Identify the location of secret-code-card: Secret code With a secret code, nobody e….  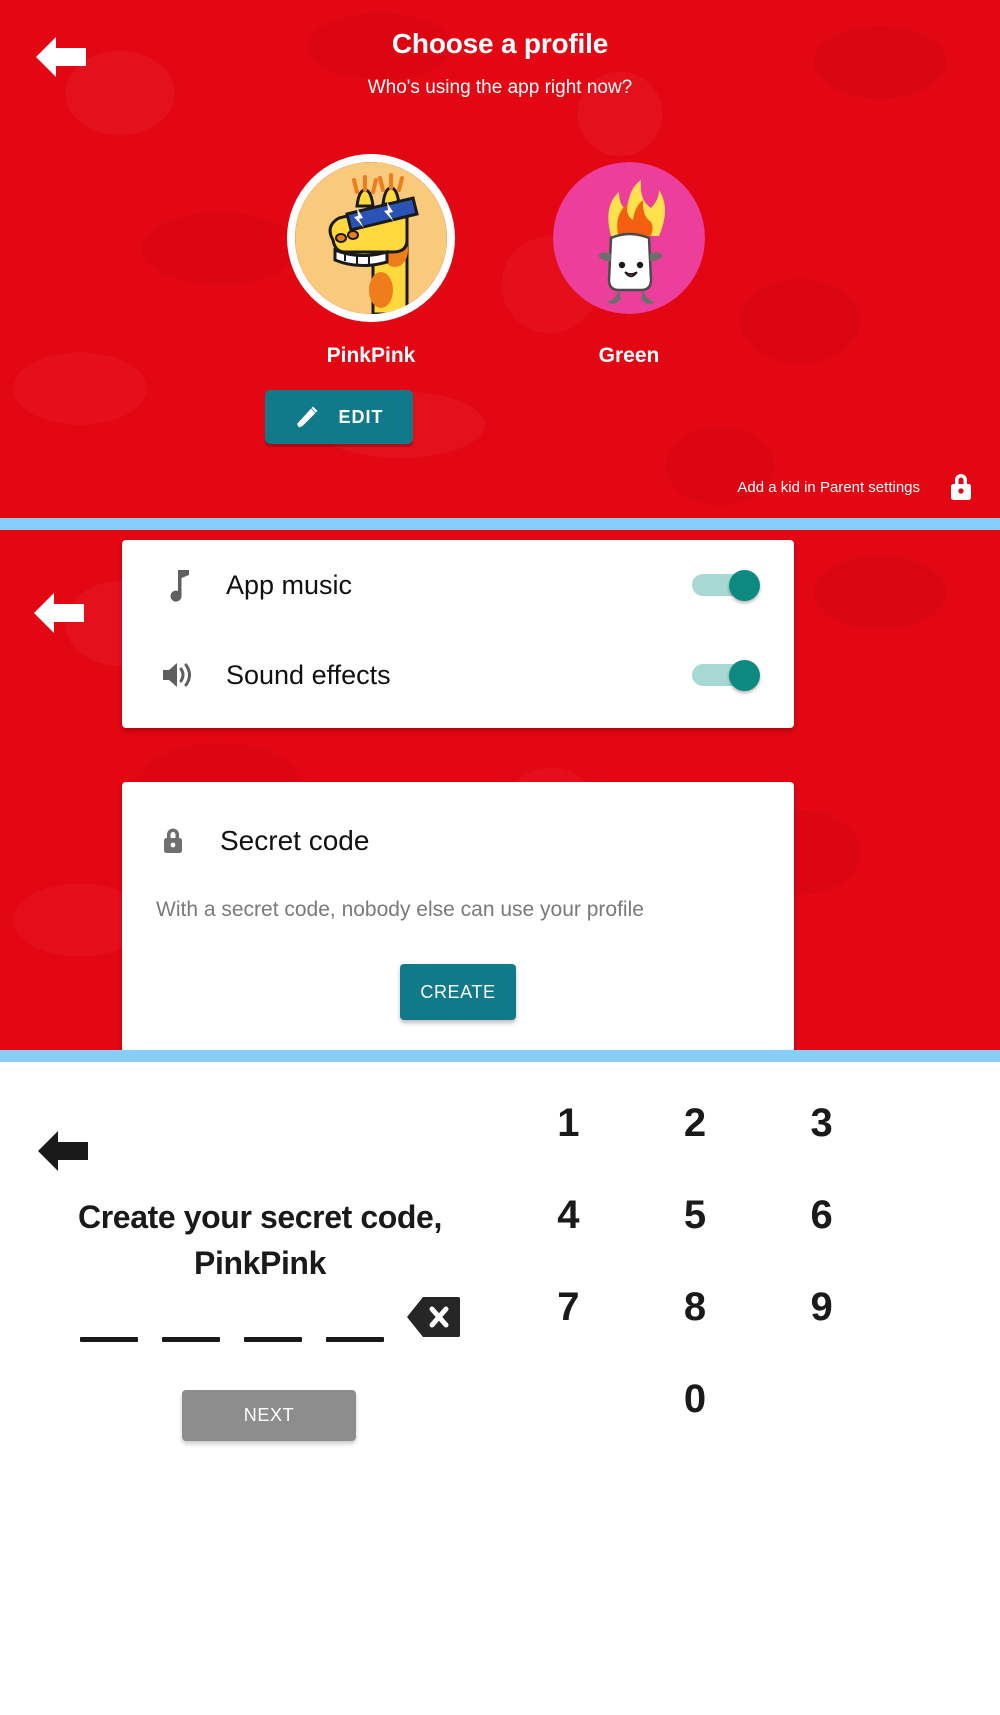
(458, 916).